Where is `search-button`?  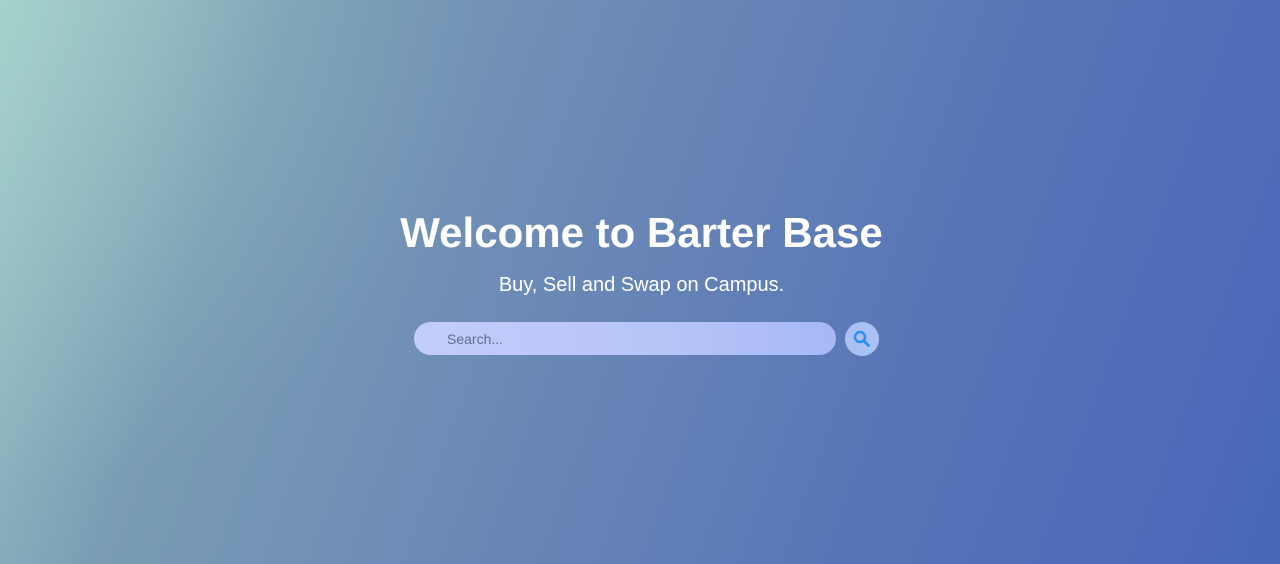
search-button is located at coordinates (862, 339).